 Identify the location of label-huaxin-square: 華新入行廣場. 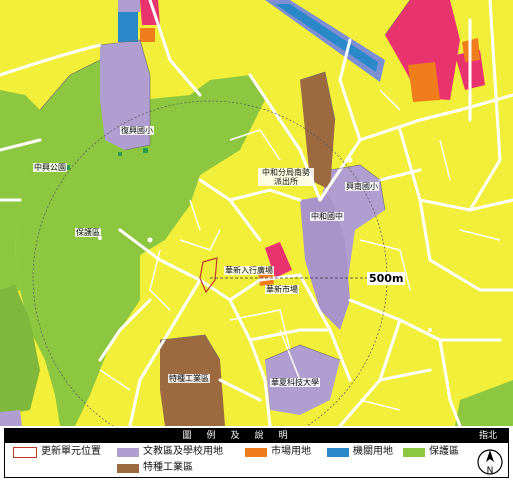
(249, 270).